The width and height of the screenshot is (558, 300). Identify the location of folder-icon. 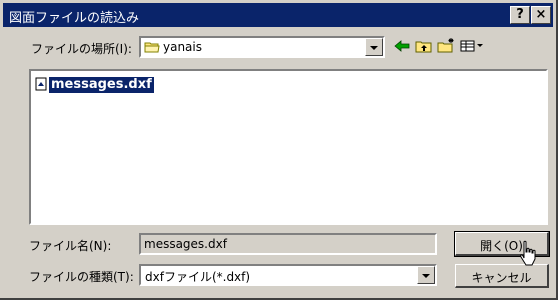
(152, 47).